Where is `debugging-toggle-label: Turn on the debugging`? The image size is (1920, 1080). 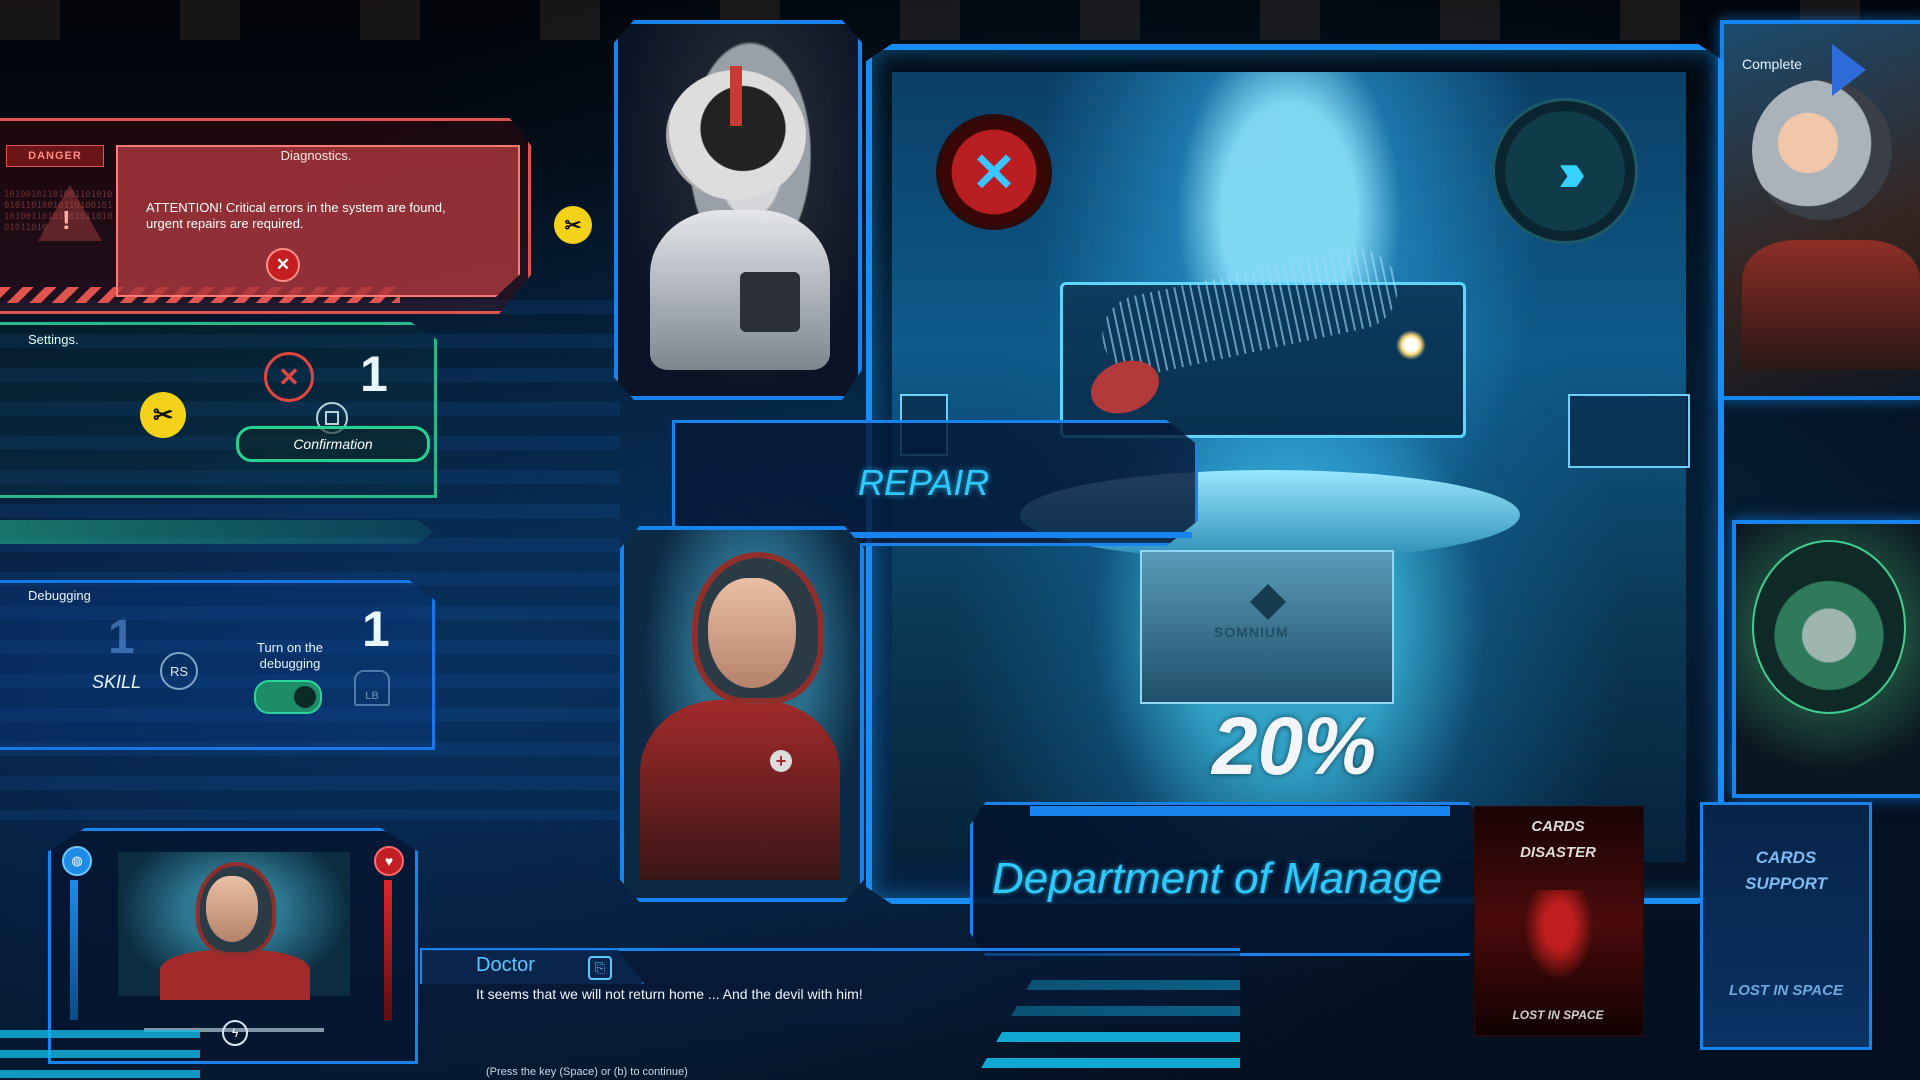
debugging-toggle-label: Turn on the debugging is located at coordinates (289, 655).